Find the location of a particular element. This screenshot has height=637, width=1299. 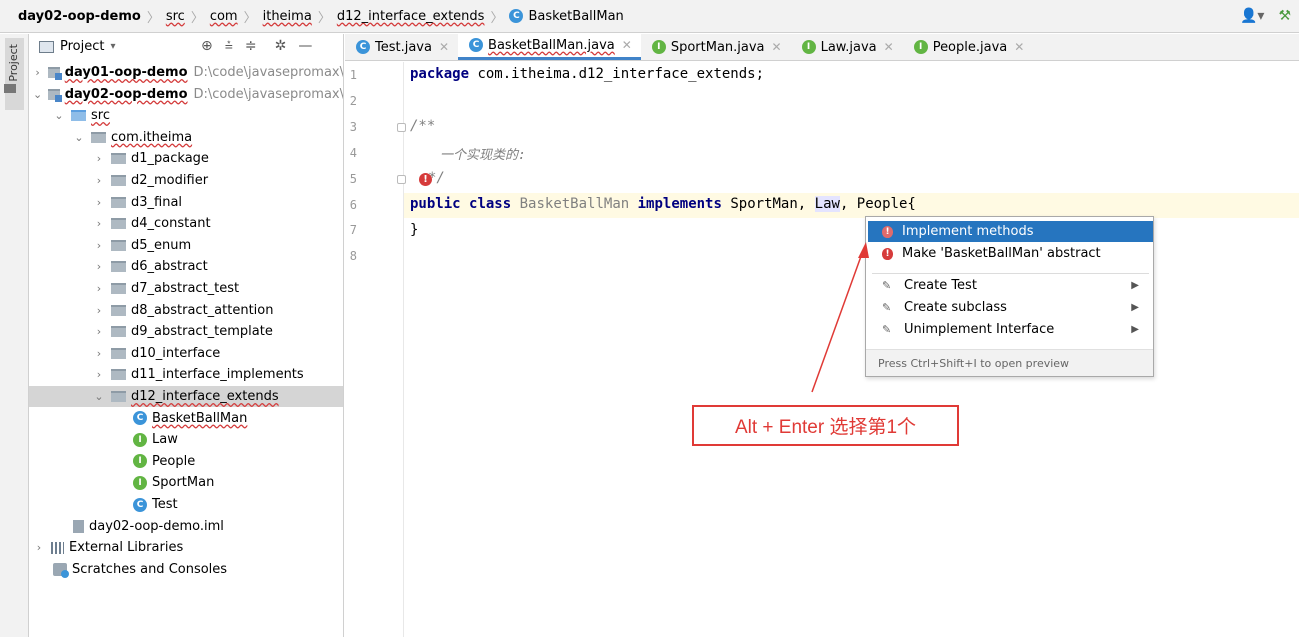

project-panel-header: Project ▾ ⊕ ⩮ ≑ ✲ — is located at coordinates (186, 46).